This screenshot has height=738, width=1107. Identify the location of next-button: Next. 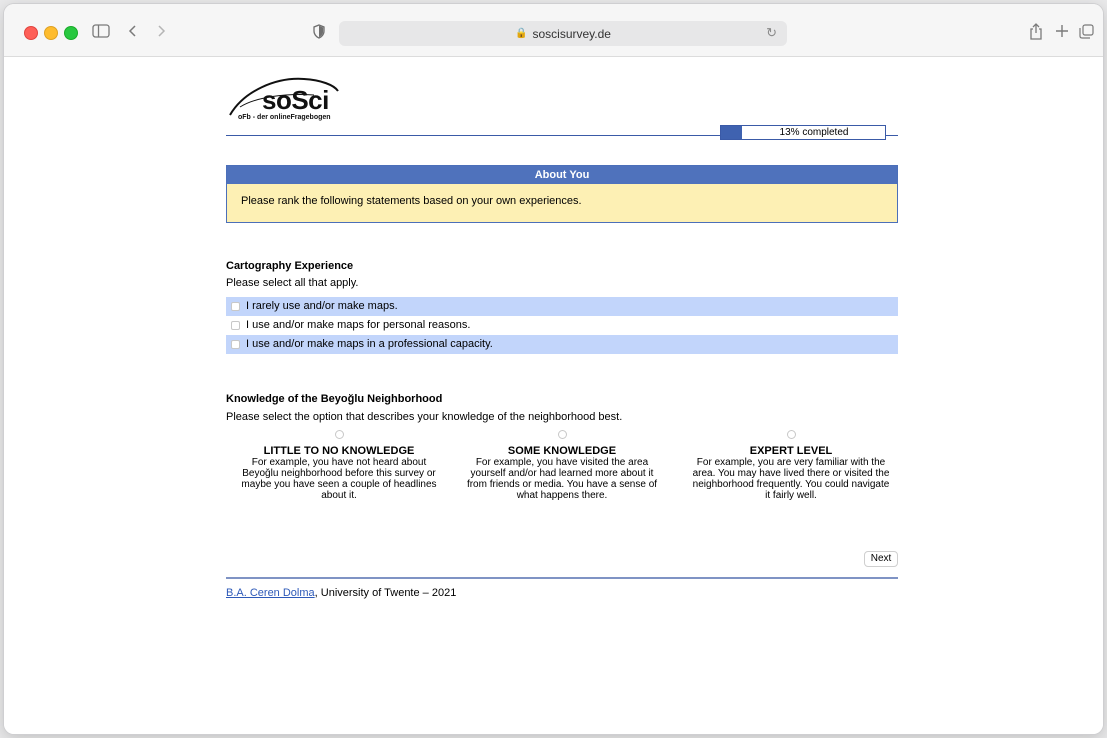
(881, 559).